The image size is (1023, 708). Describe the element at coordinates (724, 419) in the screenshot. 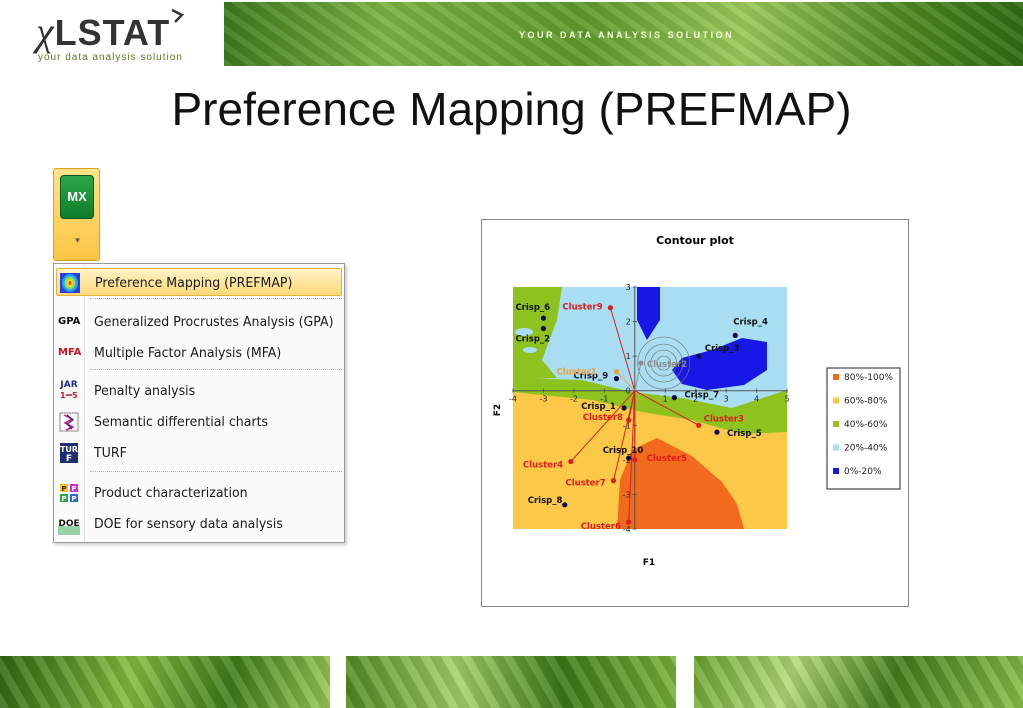

I see `cluster-label: Cluster3` at that location.